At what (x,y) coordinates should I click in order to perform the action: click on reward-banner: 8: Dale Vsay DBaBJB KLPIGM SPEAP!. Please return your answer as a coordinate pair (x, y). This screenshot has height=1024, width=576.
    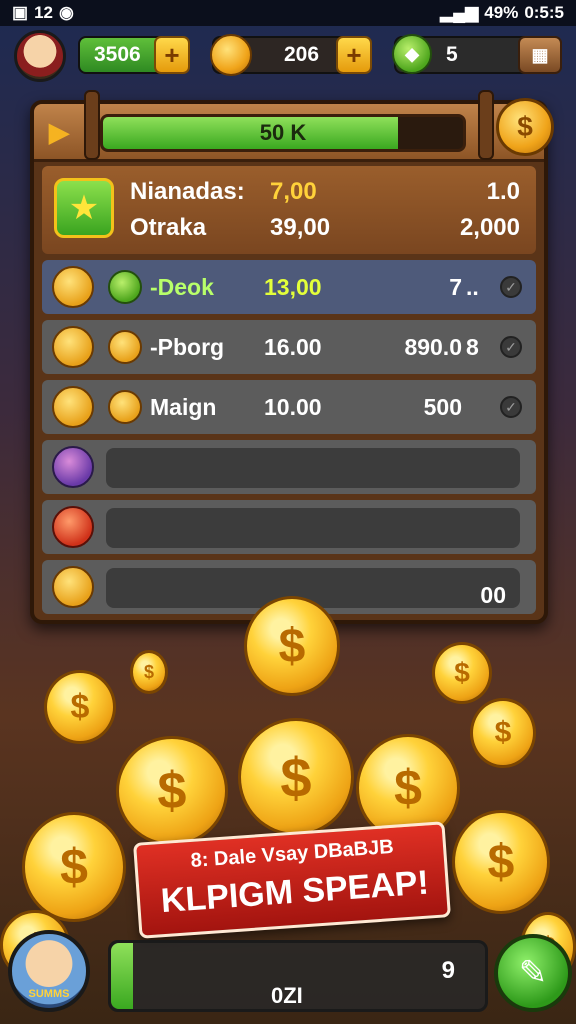
    Looking at the image, I should click on (292, 880).